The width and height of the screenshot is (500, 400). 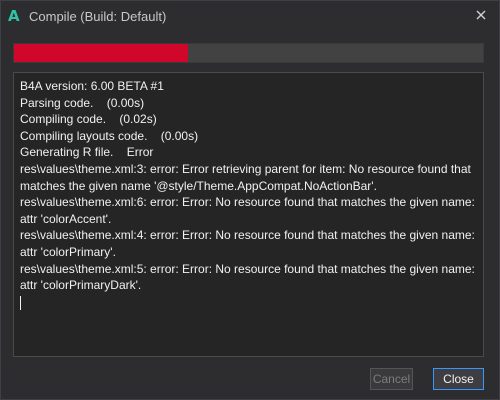 What do you see at coordinates (391, 379) in the screenshot?
I see `cancel-button: Cancel` at bounding box center [391, 379].